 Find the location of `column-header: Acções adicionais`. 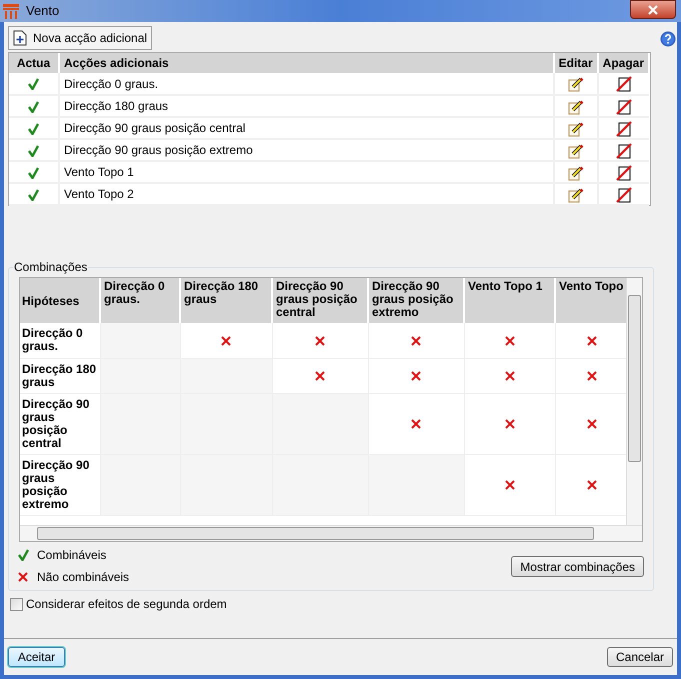

column-header: Acções adicionais is located at coordinates (306, 63).